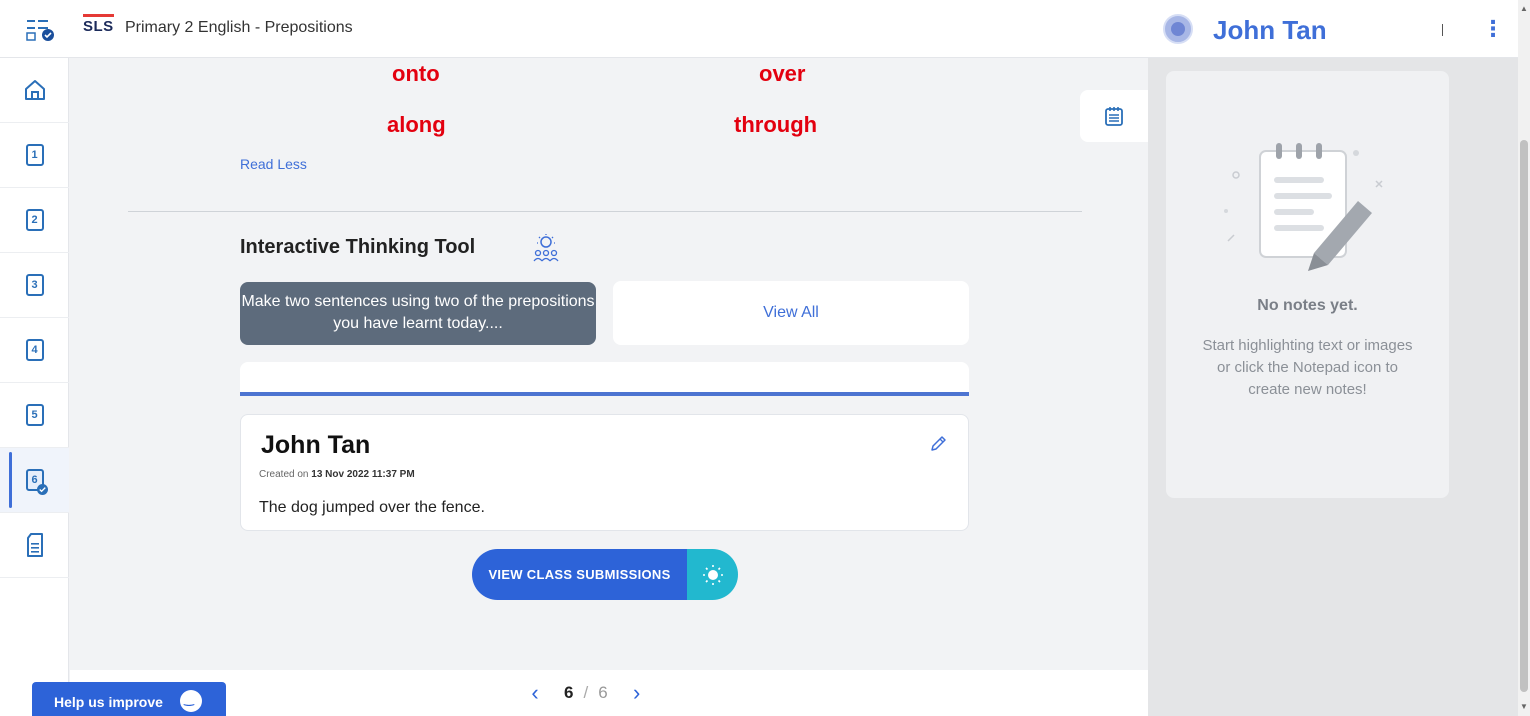 Image resolution: width=1530 pixels, height=716 pixels. I want to click on rail-item-home, so click(34, 90).